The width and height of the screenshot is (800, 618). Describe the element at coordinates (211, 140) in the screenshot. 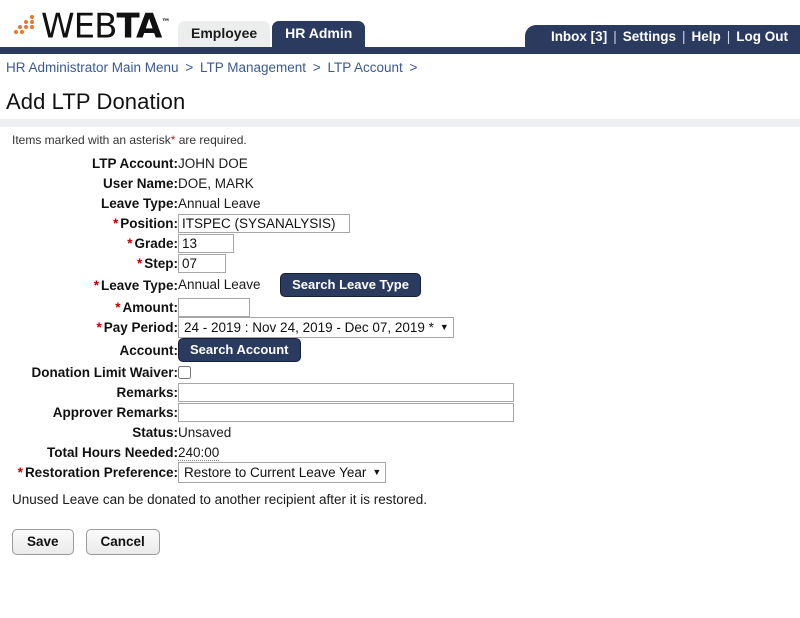

I see `required-note-suffix: are required.` at that location.